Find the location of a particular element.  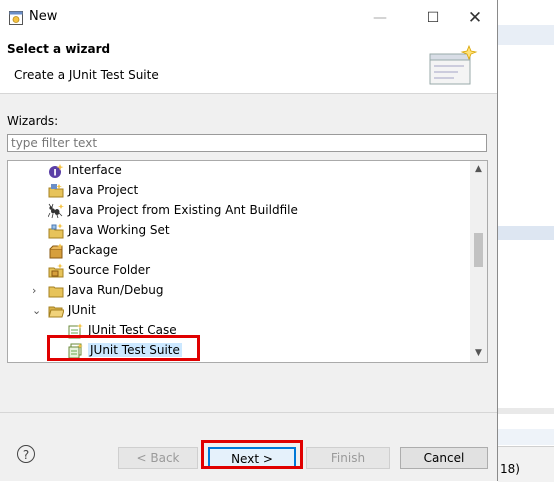

scroll-thumb is located at coordinates (478, 250).